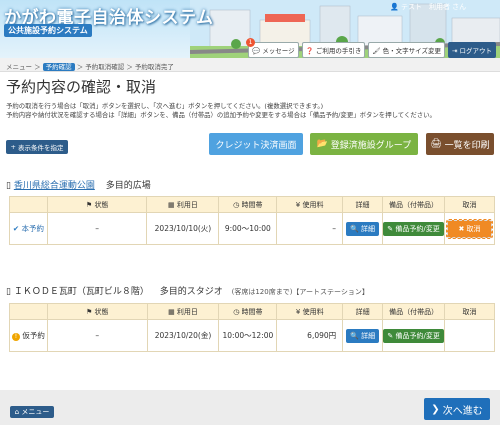  What do you see at coordinates (437, 409) in the screenshot?
I see `chevron-right-icon: ❯` at bounding box center [437, 409].